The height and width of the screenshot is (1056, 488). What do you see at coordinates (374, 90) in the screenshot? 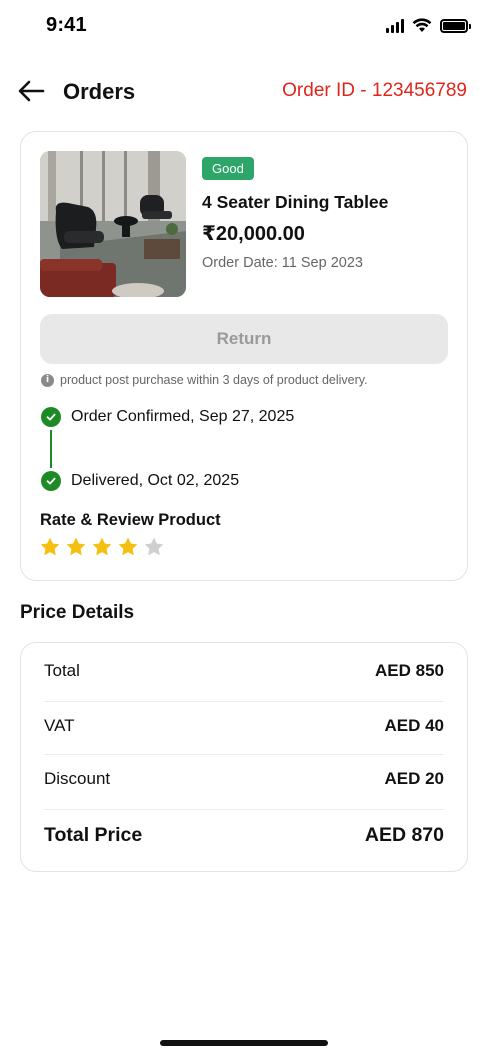
I see `order-id: Order ID - 123456789` at bounding box center [374, 90].